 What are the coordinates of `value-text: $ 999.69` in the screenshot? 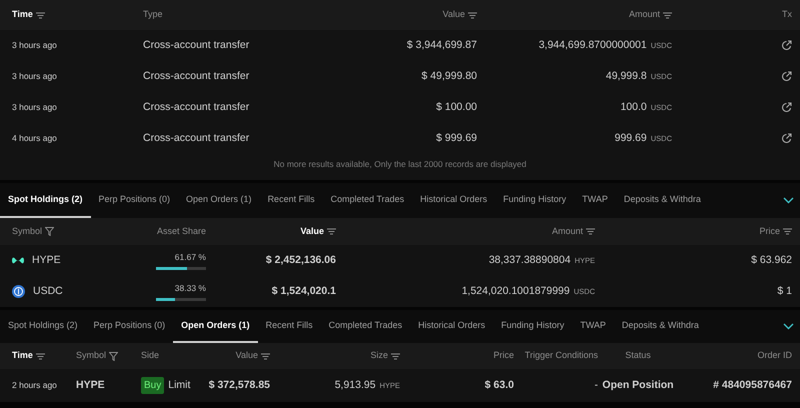 It's located at (456, 138).